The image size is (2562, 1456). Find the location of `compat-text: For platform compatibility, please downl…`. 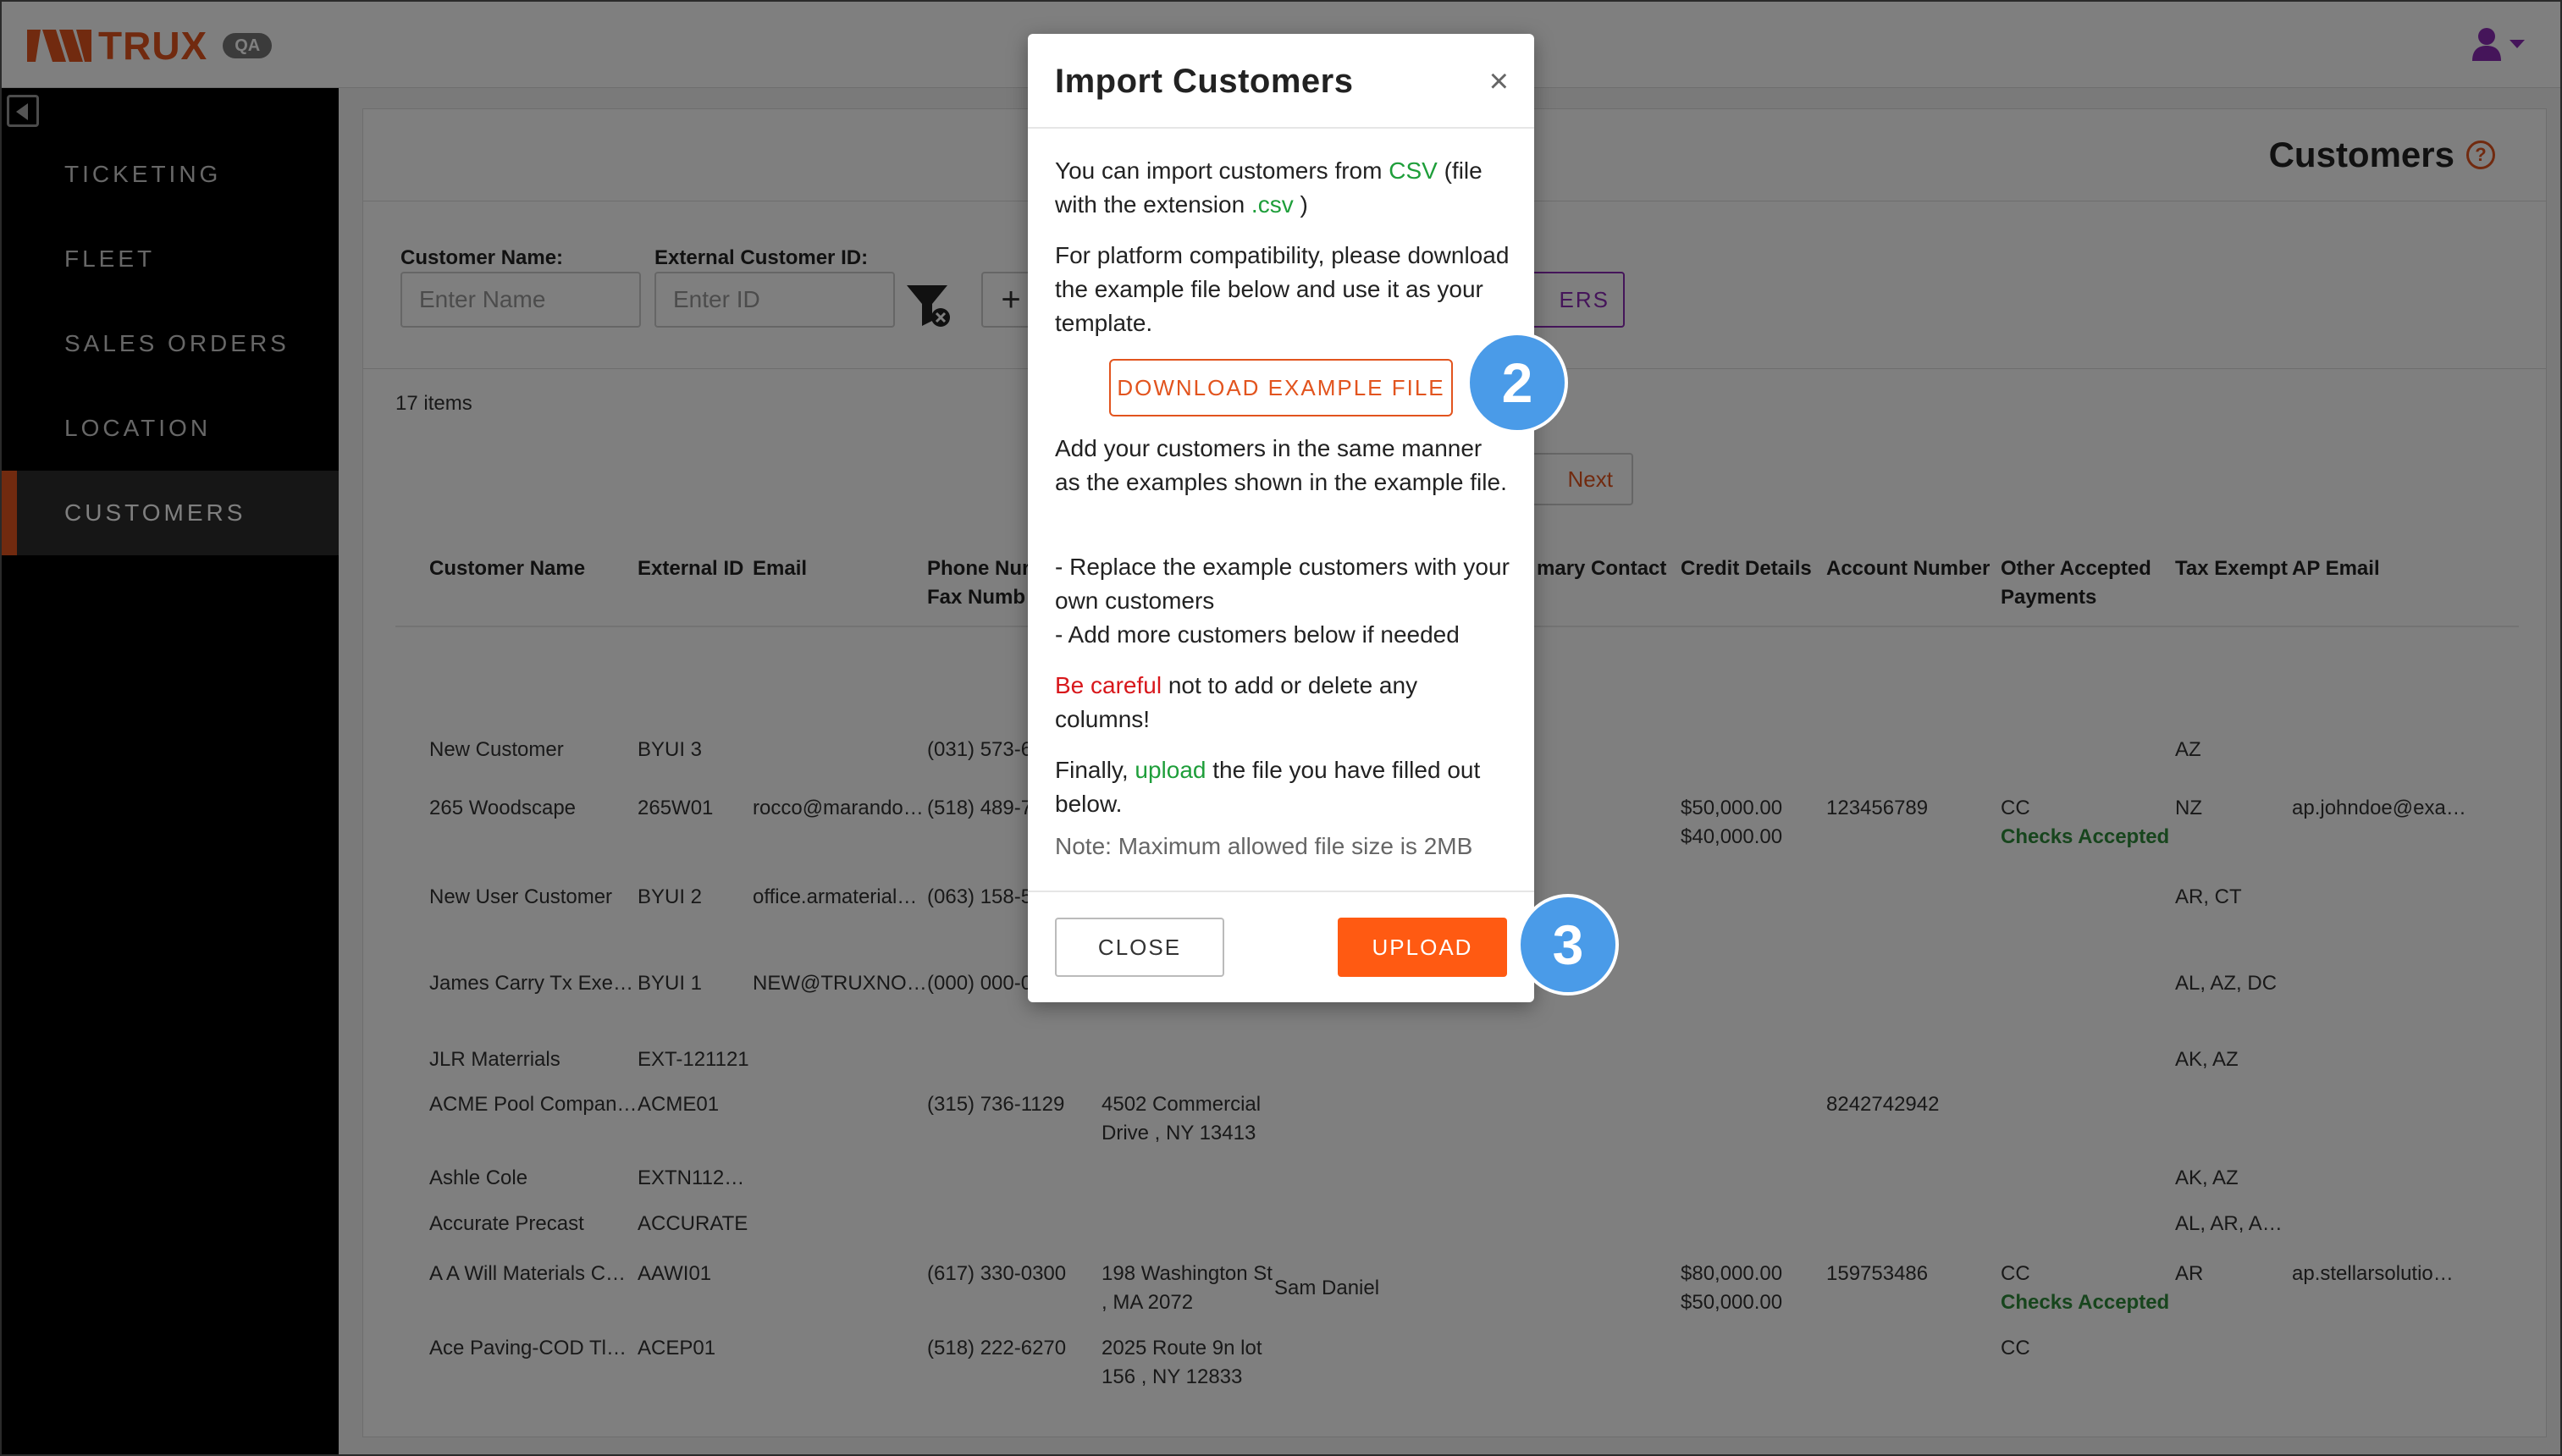

compat-text: For platform compatibility, please downl… is located at coordinates (1282, 289).